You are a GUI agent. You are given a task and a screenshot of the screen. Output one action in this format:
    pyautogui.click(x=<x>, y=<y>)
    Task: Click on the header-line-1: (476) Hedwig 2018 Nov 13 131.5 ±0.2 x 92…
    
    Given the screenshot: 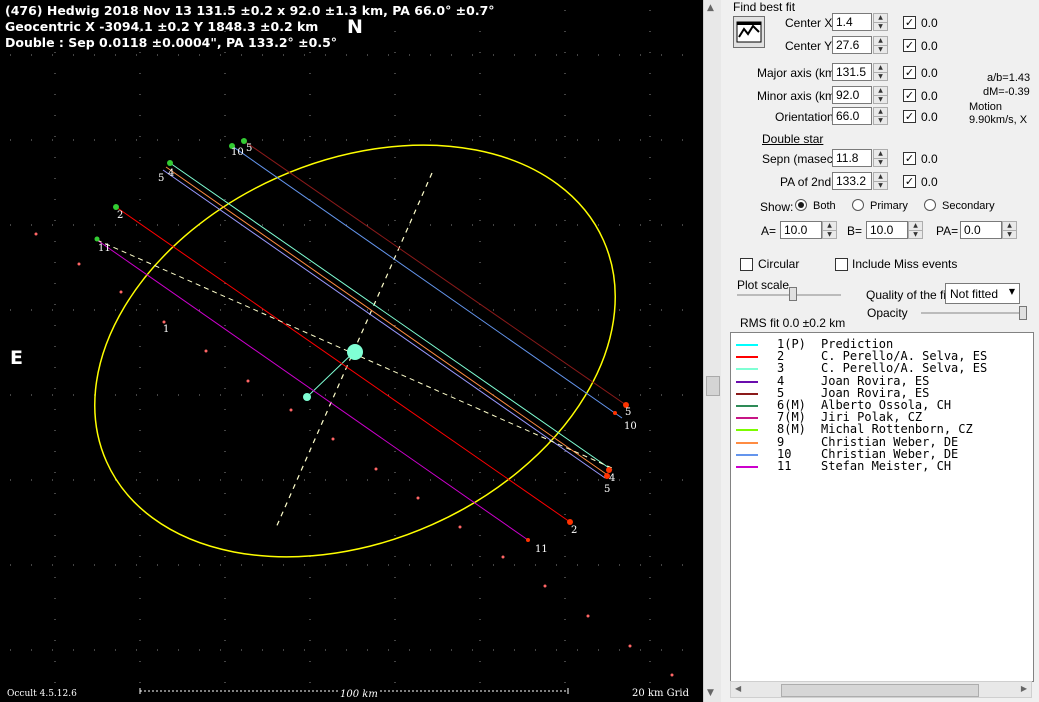 What is the action you would take?
    pyautogui.click(x=250, y=10)
    